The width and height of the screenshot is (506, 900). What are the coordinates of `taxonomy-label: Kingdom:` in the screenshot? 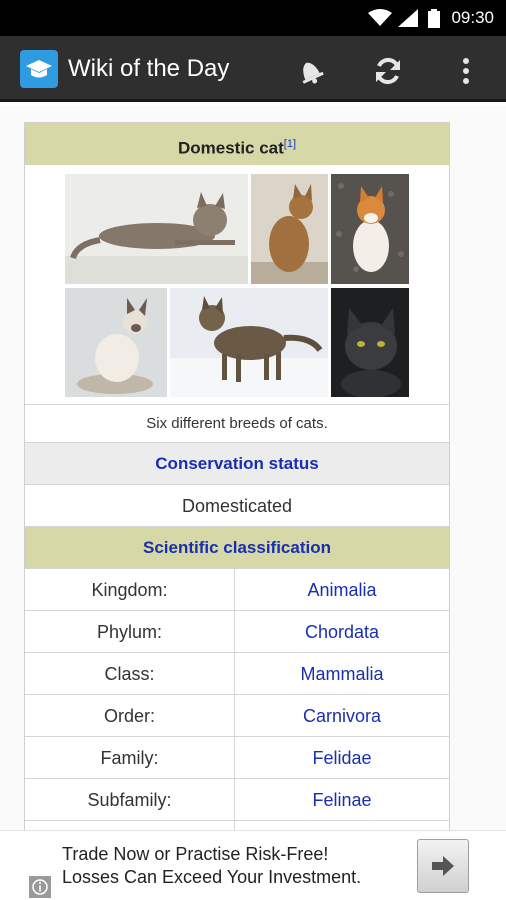 It's located at (130, 589).